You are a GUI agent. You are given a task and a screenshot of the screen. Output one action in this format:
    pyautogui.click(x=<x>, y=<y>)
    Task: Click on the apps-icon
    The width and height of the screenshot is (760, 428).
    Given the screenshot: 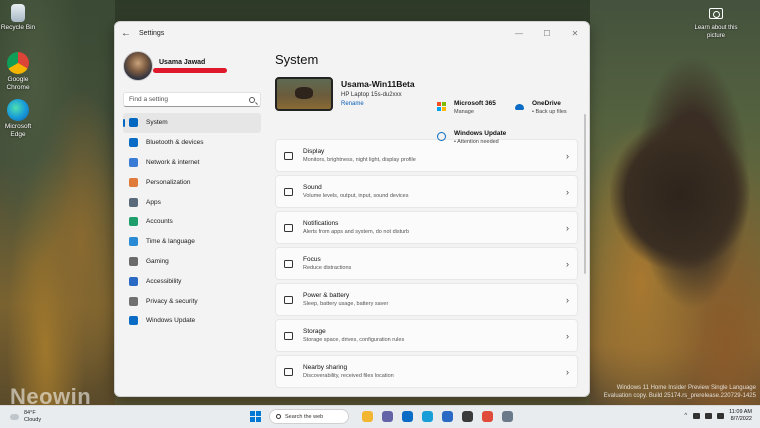 What is the action you would take?
    pyautogui.click(x=133, y=202)
    